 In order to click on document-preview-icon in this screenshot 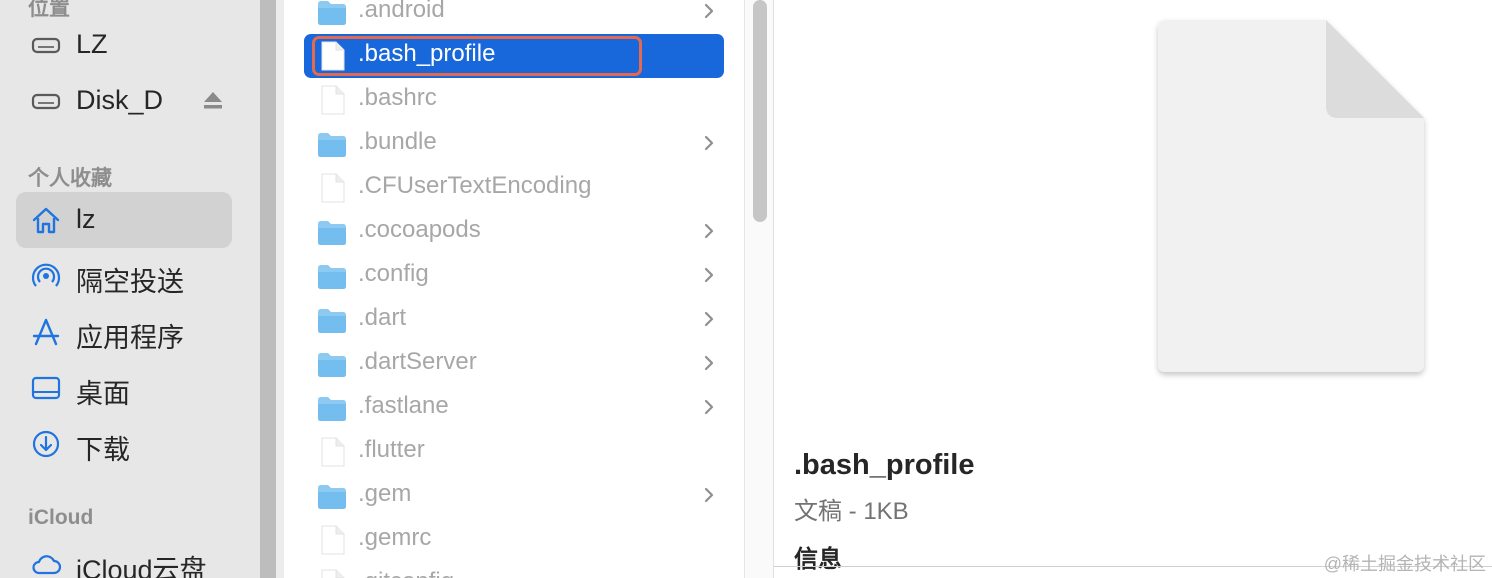, I will do `click(1288, 199)`.